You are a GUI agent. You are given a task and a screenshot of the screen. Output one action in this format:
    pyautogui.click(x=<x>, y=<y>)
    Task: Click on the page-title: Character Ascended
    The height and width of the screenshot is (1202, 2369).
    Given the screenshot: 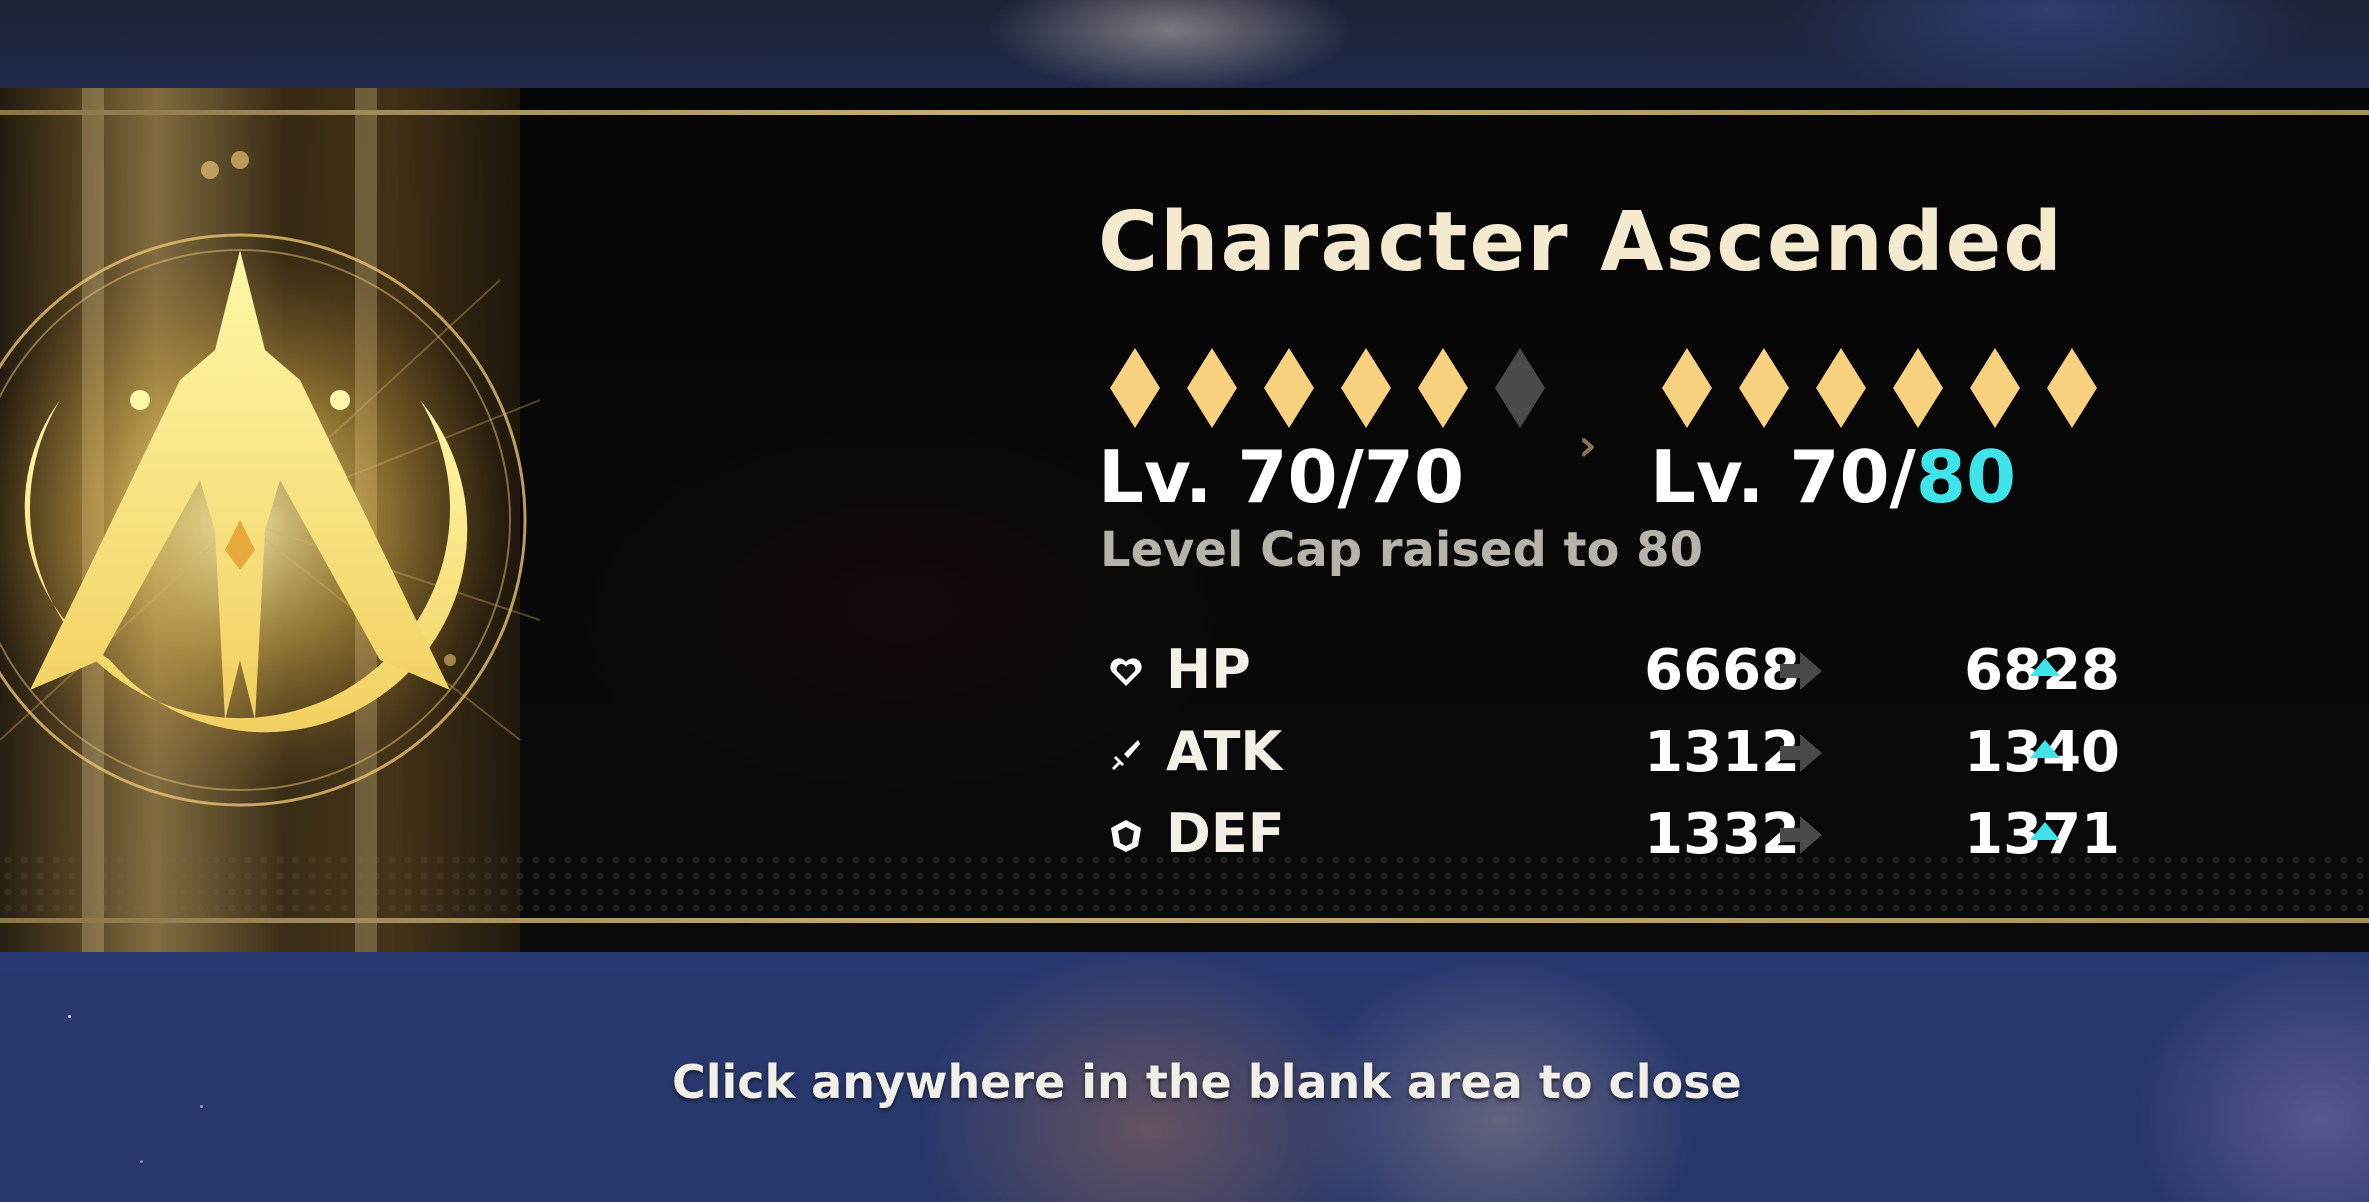 What is the action you would take?
    pyautogui.click(x=1581, y=242)
    